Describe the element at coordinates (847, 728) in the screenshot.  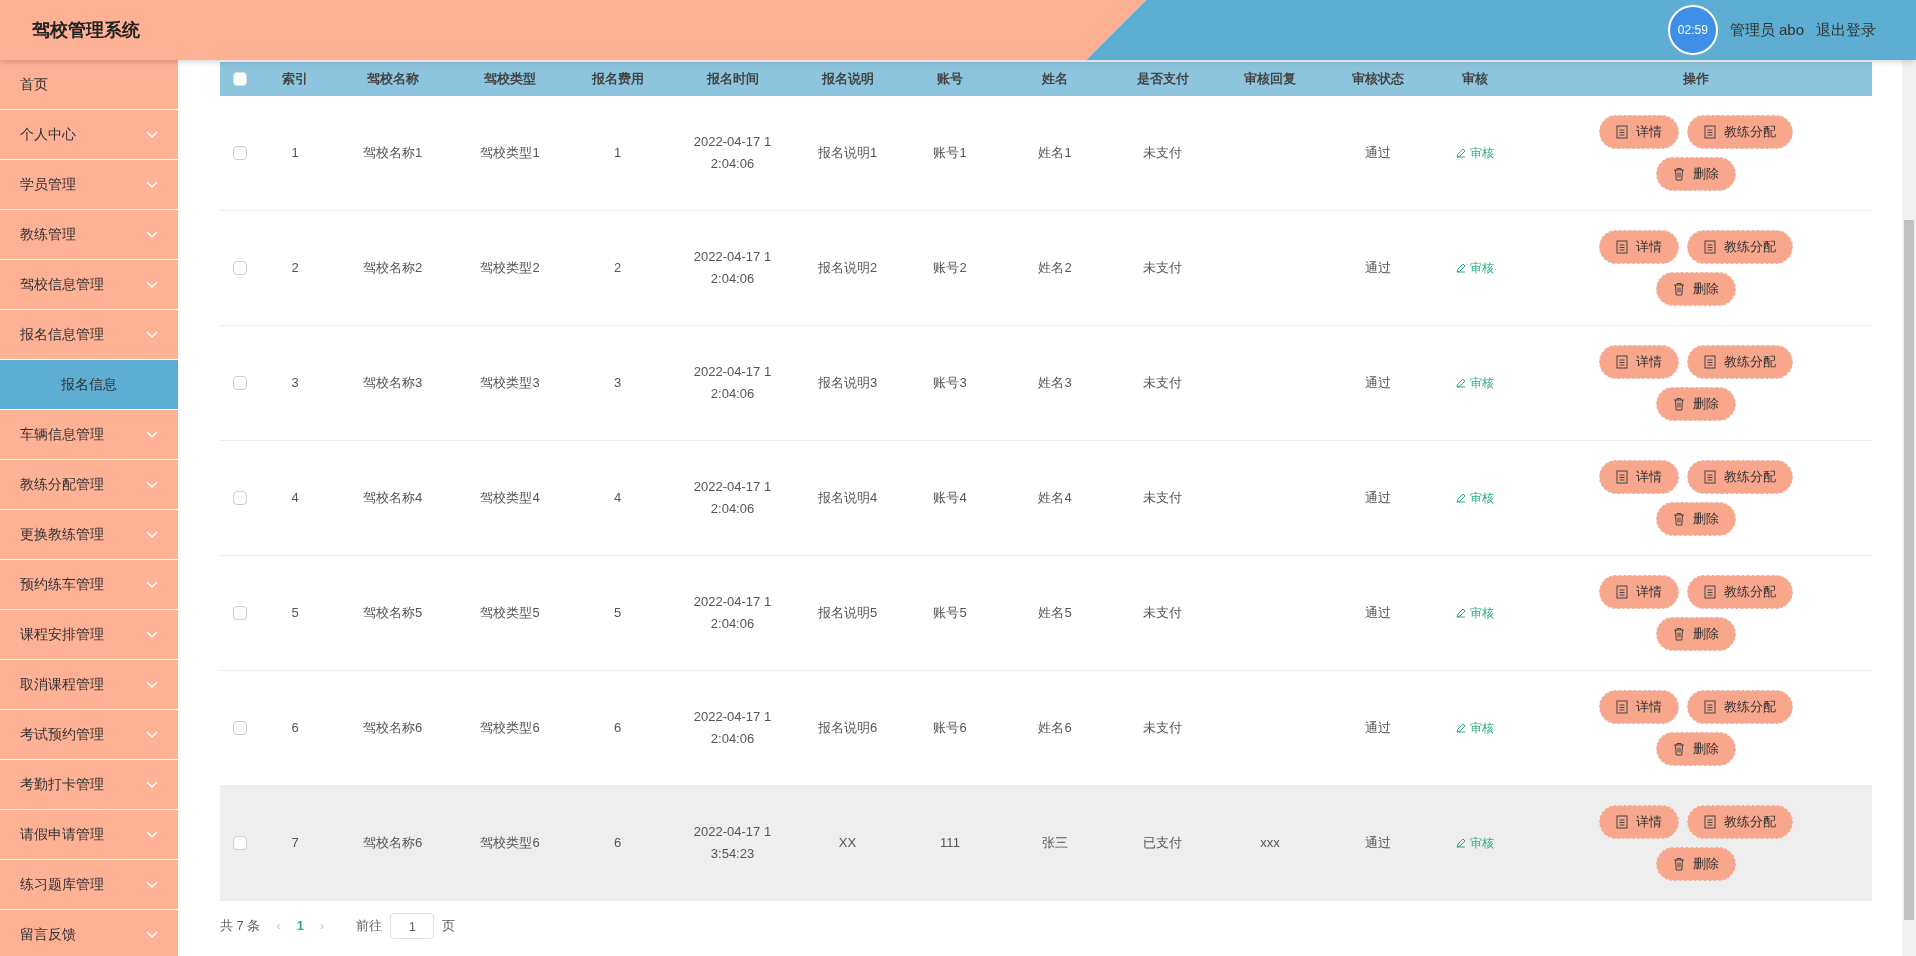
I see `table-cell-text: 报名说明6` at that location.